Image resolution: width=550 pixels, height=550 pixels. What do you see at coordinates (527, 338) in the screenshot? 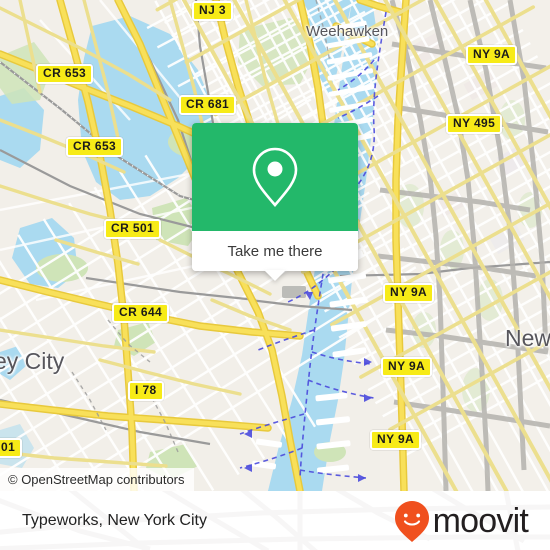
I see `place-label-new-york: New Y` at bounding box center [527, 338].